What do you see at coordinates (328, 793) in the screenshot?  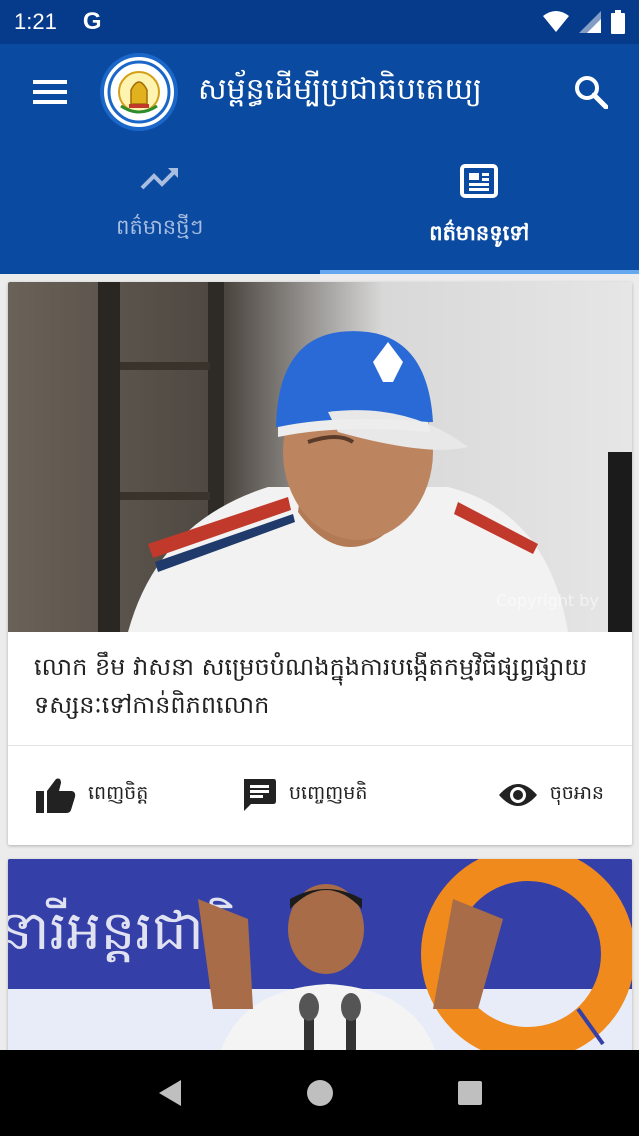 I see `comment-label: បញ្ចេញមតិ` at bounding box center [328, 793].